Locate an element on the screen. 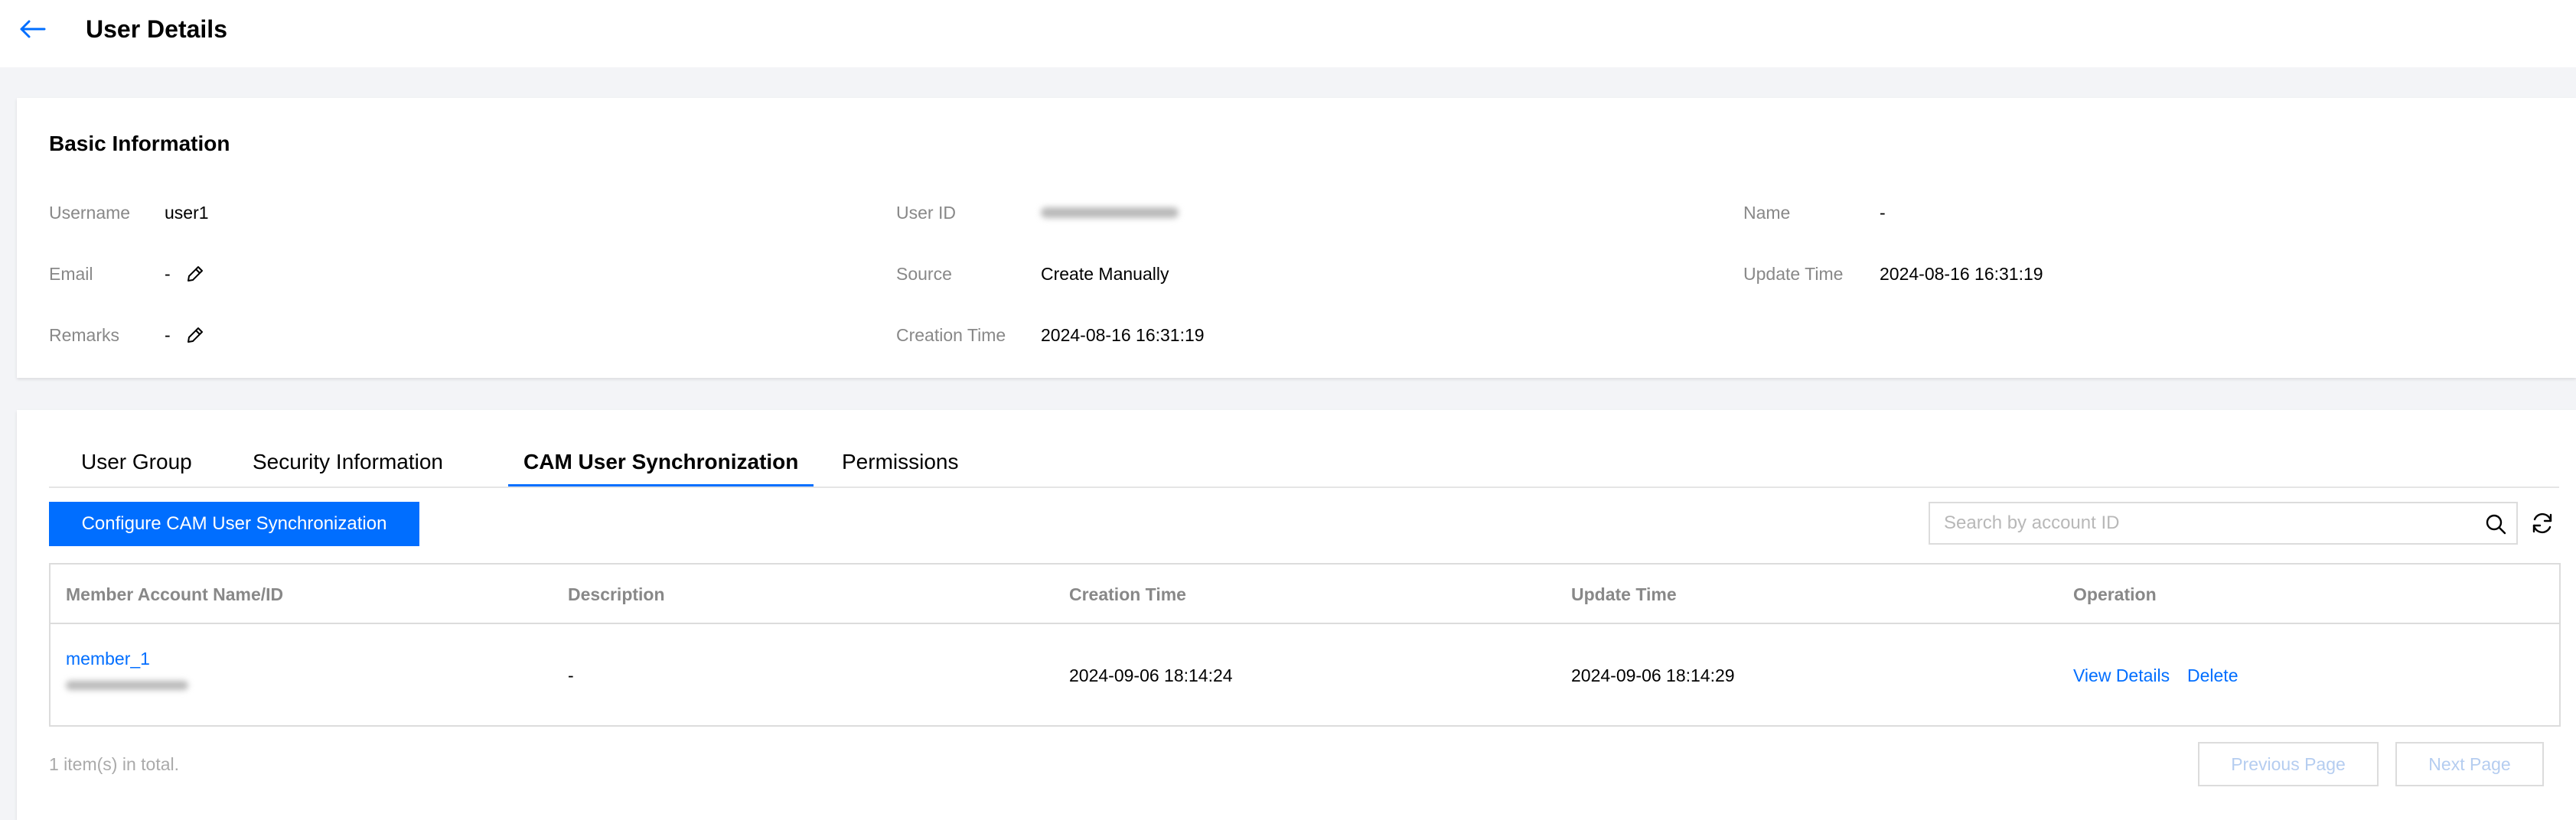  back-arrow-icon is located at coordinates (32, 29).